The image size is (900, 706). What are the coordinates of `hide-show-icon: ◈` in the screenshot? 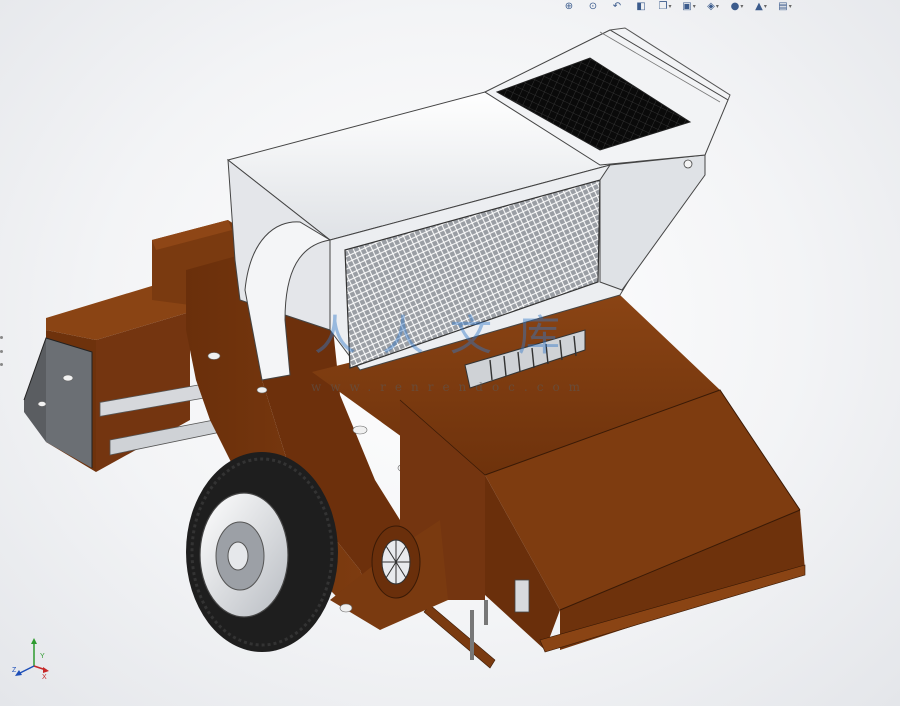 It's located at (711, 6).